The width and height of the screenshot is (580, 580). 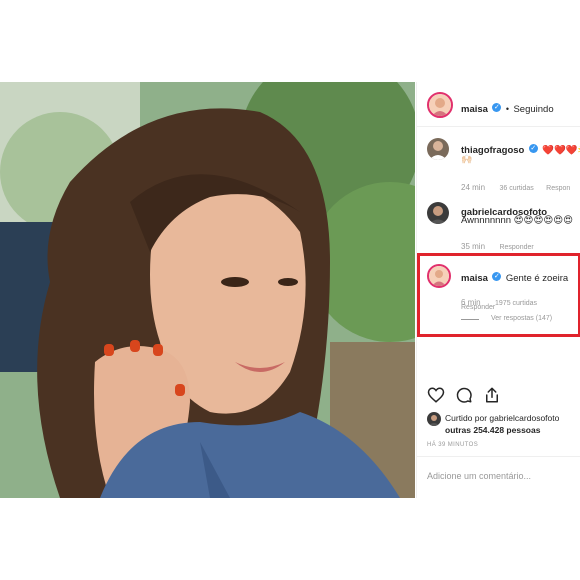 I want to click on comment-time: 35 min, so click(x=473, y=246).